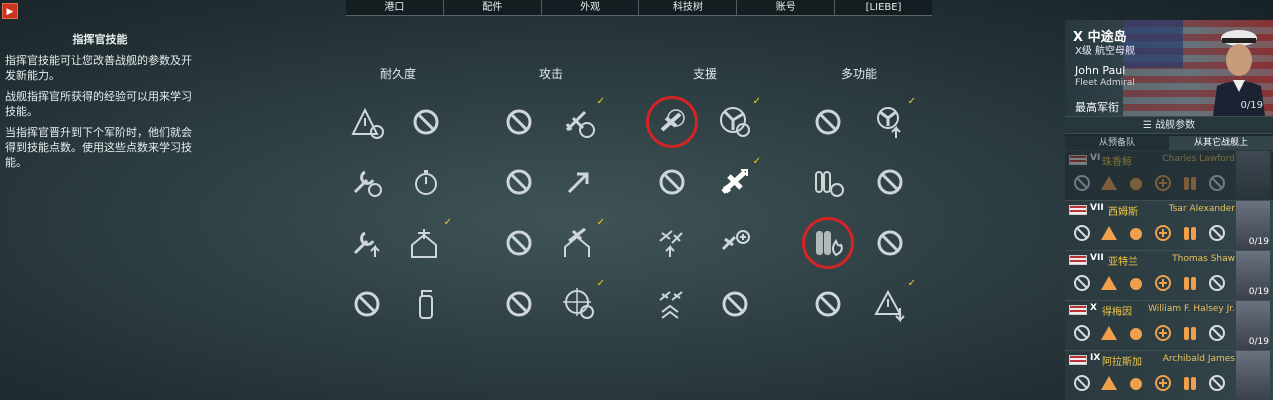  I want to click on top-navigation: 港口 配件 外观 科技树 账号 [LIEBE], so click(639, 8).